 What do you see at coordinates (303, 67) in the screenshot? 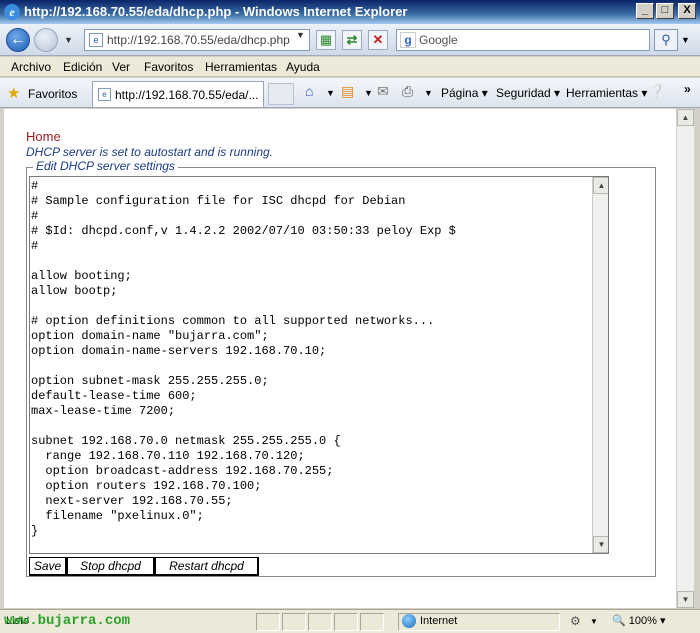
I see `menu-ayuda: Ayuda` at bounding box center [303, 67].